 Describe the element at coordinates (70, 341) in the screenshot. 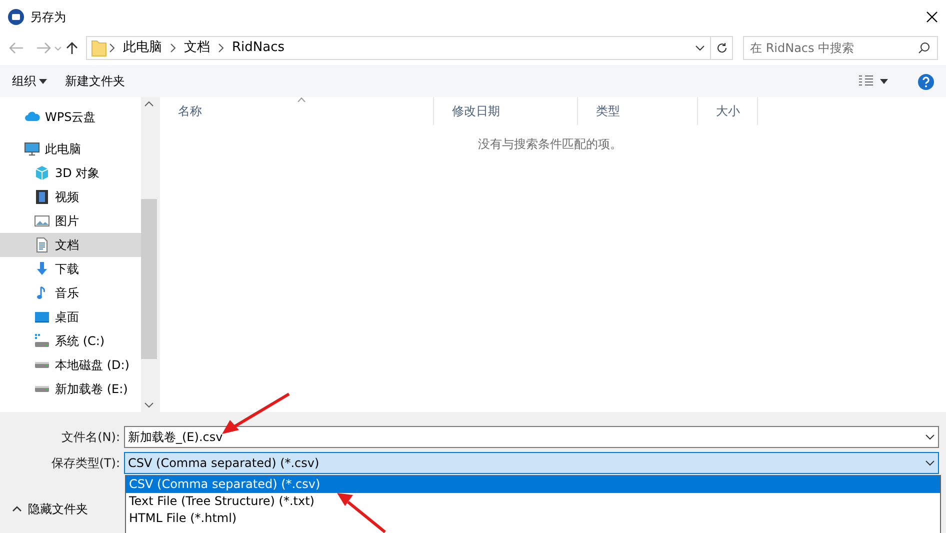

I see `sidebar-item: 系统 (C:)` at that location.